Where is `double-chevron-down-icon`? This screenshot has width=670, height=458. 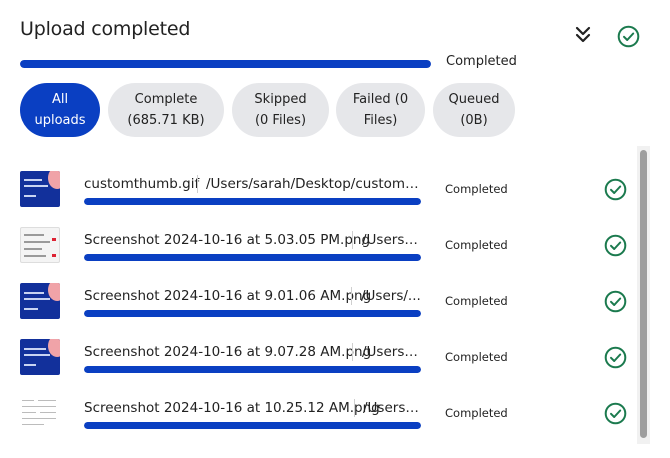
double-chevron-down-icon is located at coordinates (583, 34).